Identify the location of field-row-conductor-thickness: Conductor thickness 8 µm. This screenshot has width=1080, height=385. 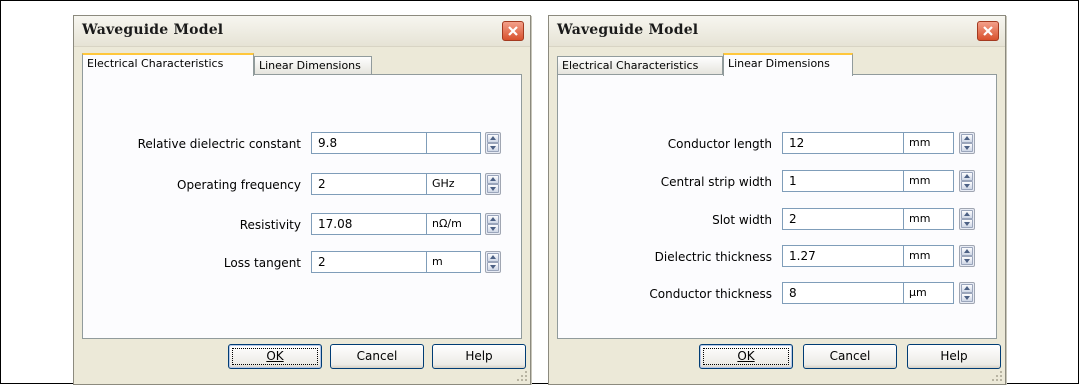
(778, 294).